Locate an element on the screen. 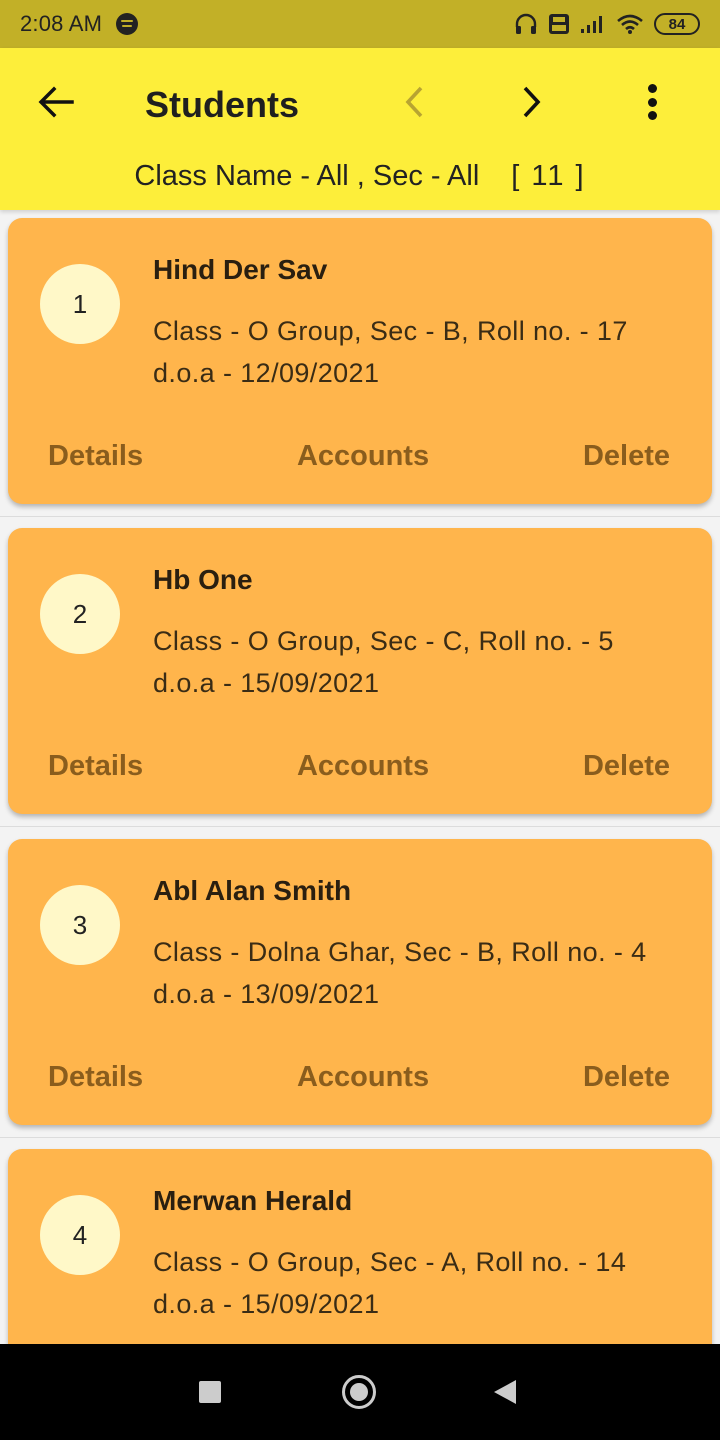 This screenshot has height=1440, width=720. status-bar: 2:08 AM 84 is located at coordinates (360, 24).